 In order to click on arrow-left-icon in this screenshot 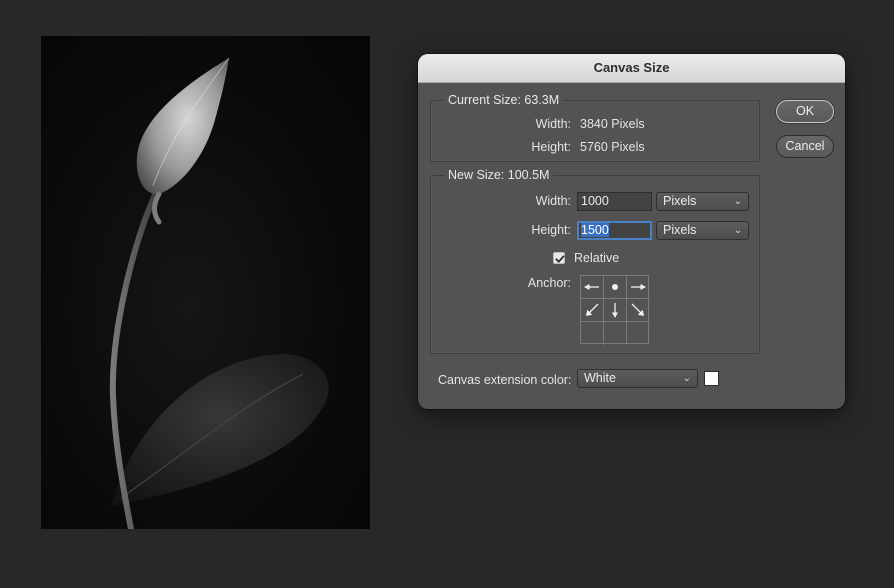, I will do `click(591, 287)`.